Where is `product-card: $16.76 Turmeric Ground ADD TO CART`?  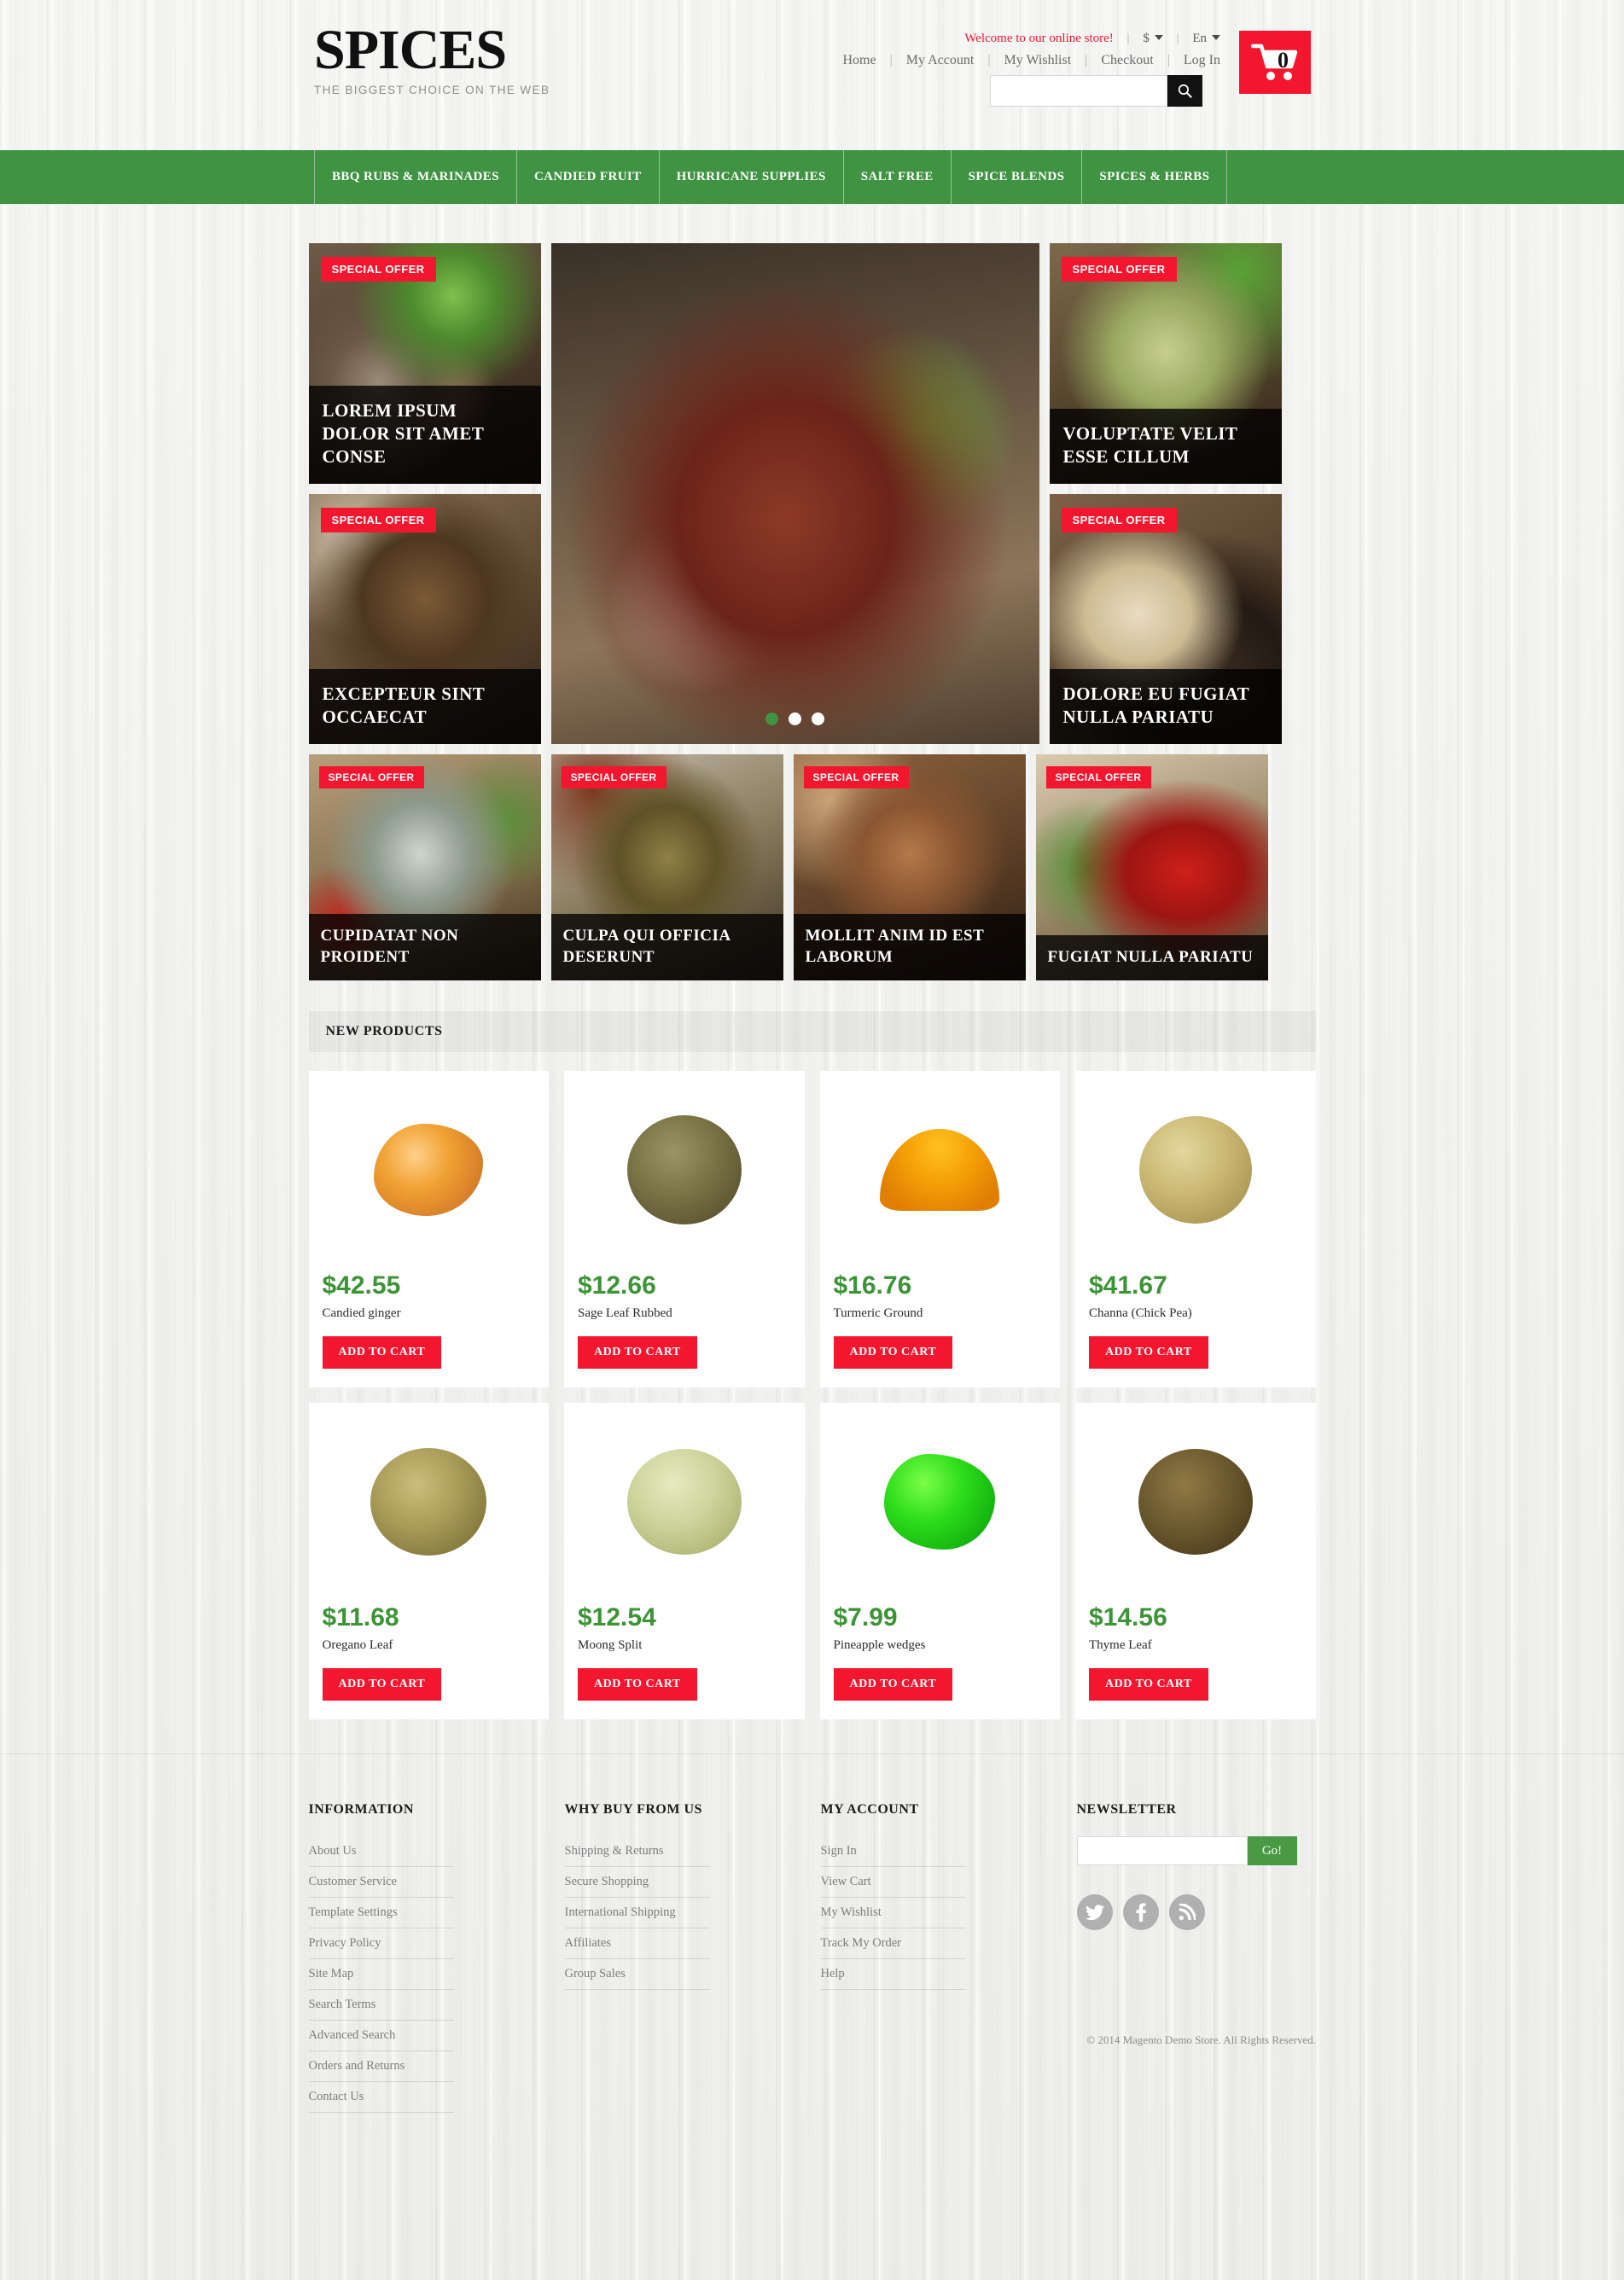 product-card: $16.76 Turmeric Ground ADD TO CART is located at coordinates (940, 1229).